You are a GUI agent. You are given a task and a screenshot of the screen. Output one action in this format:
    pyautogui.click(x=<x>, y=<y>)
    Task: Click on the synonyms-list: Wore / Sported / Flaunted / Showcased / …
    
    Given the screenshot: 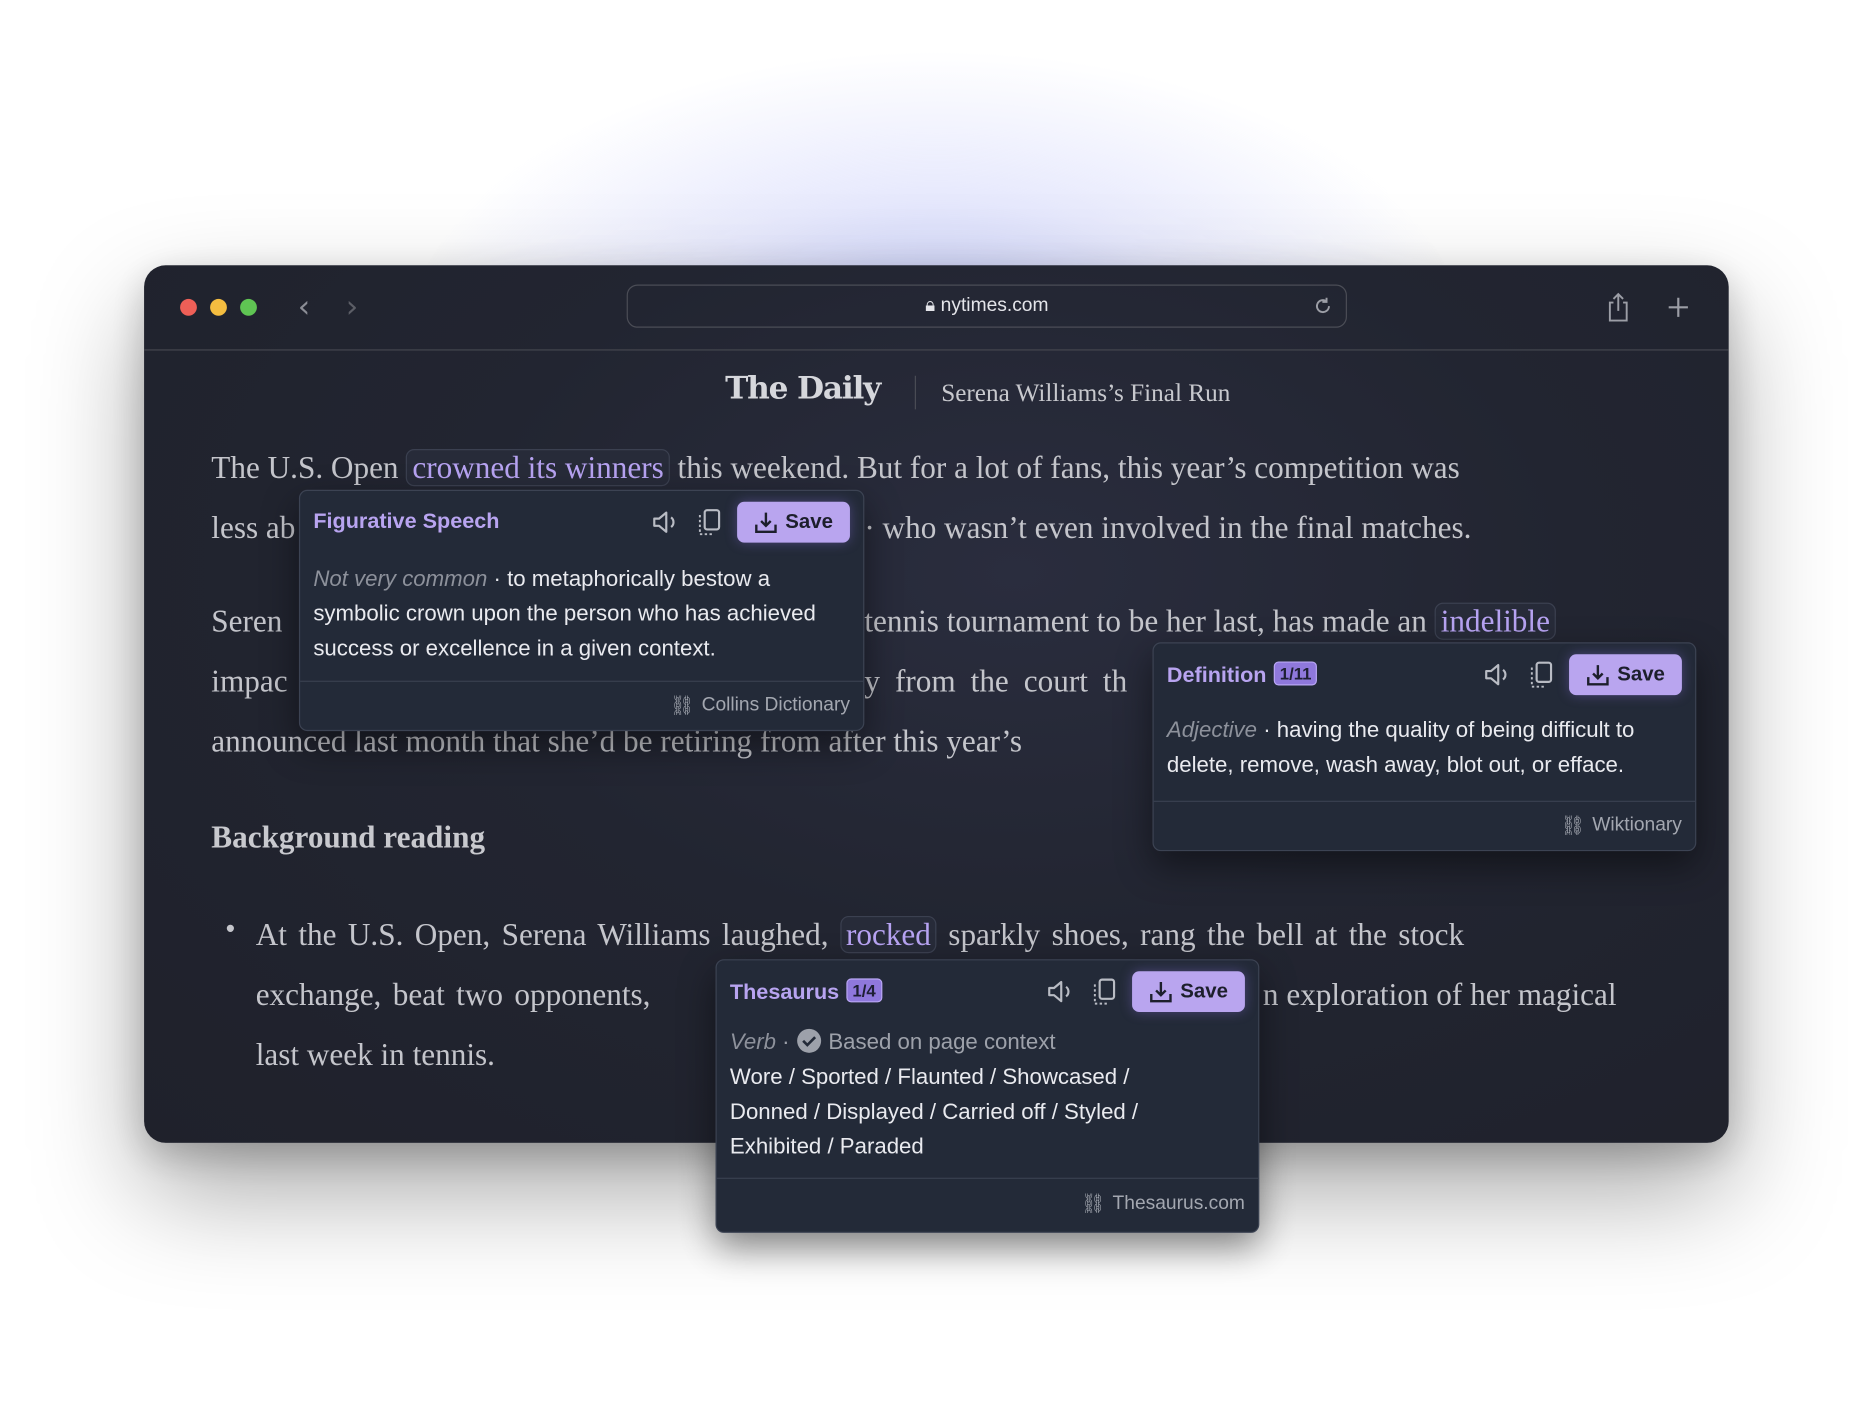 What is the action you would take?
    pyautogui.click(x=934, y=1111)
    